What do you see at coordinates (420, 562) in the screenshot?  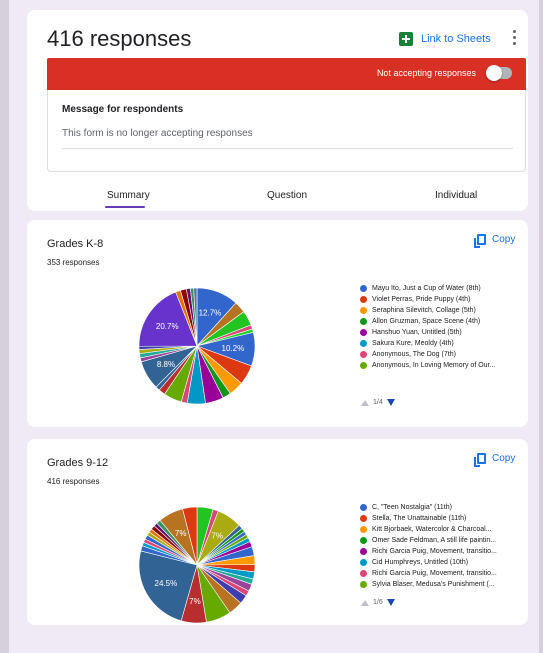 I see `legend-label: Cid Humphreys, Untitled (10th)` at bounding box center [420, 562].